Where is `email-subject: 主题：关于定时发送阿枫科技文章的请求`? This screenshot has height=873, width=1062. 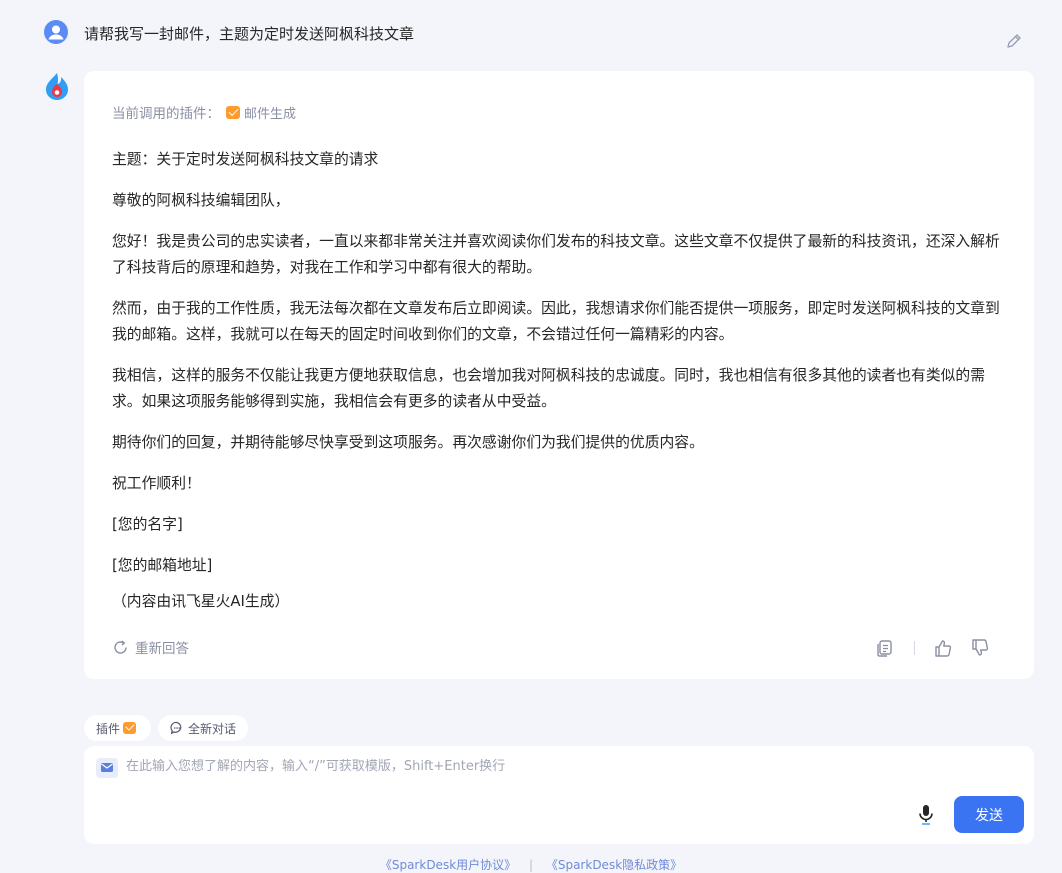 email-subject: 主题：关于定时发送阿枫科技文章的请求 is located at coordinates (245, 159).